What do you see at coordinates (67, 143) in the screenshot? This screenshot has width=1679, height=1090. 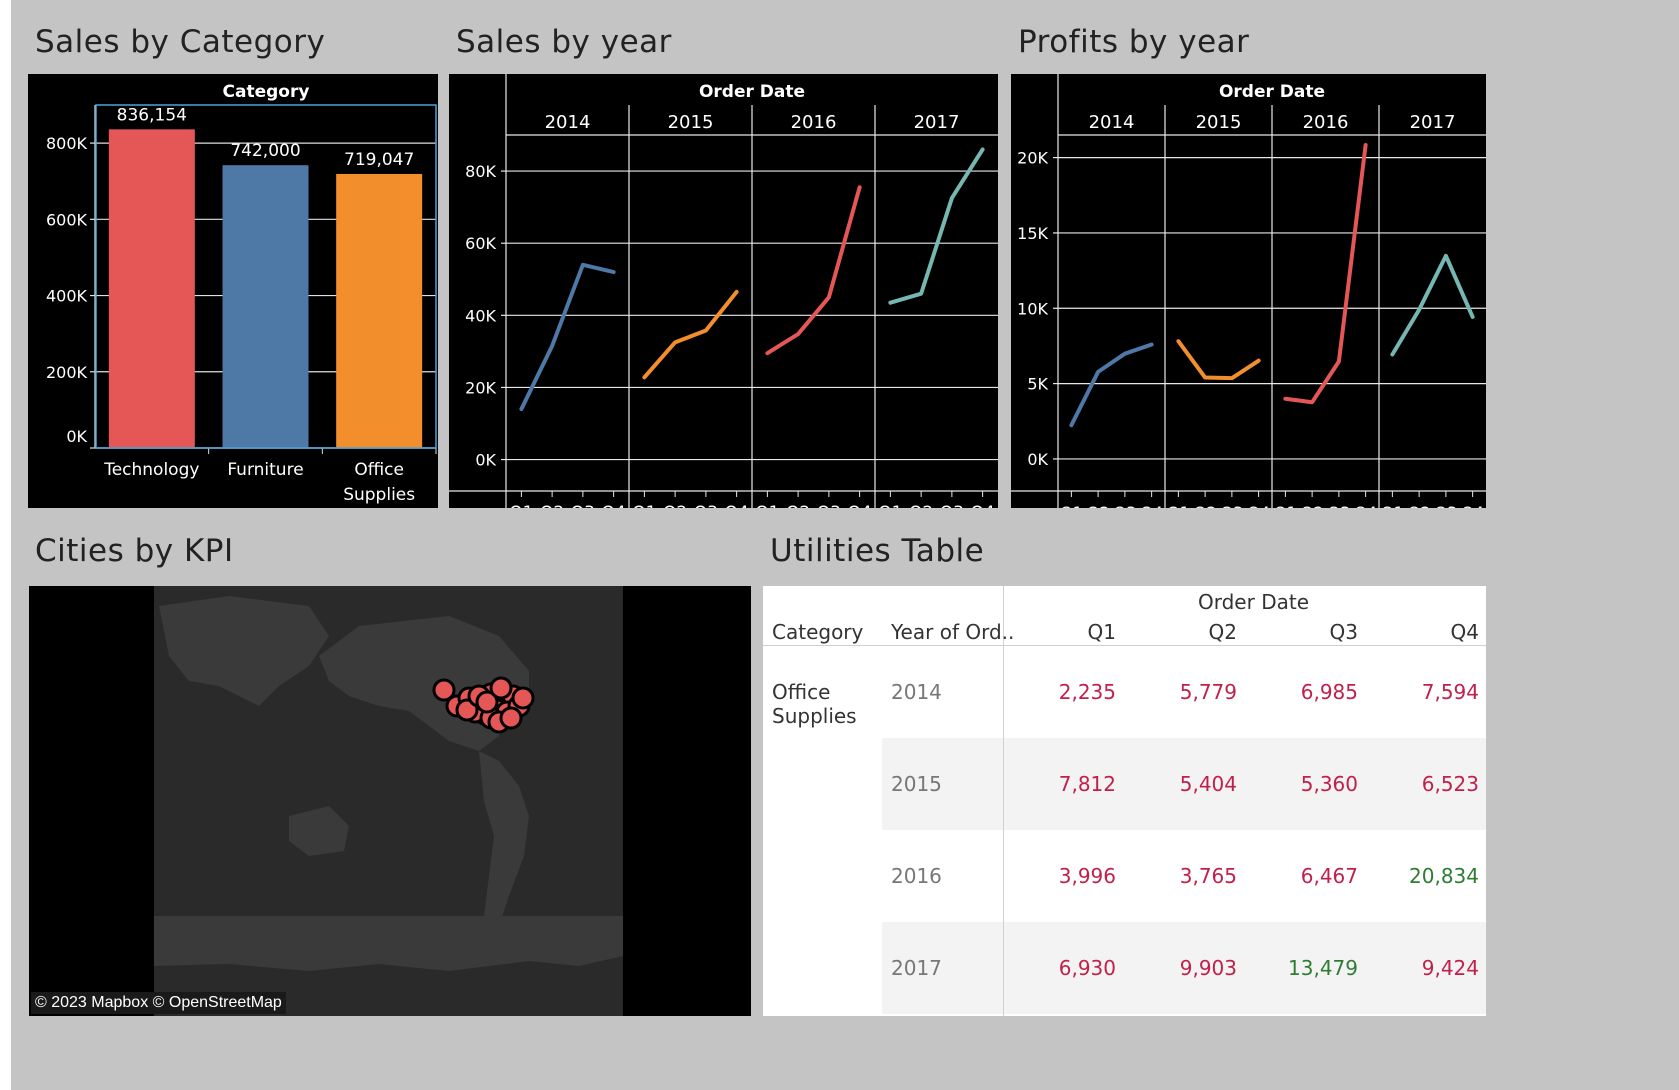 I see `y-tick-label: 800K` at bounding box center [67, 143].